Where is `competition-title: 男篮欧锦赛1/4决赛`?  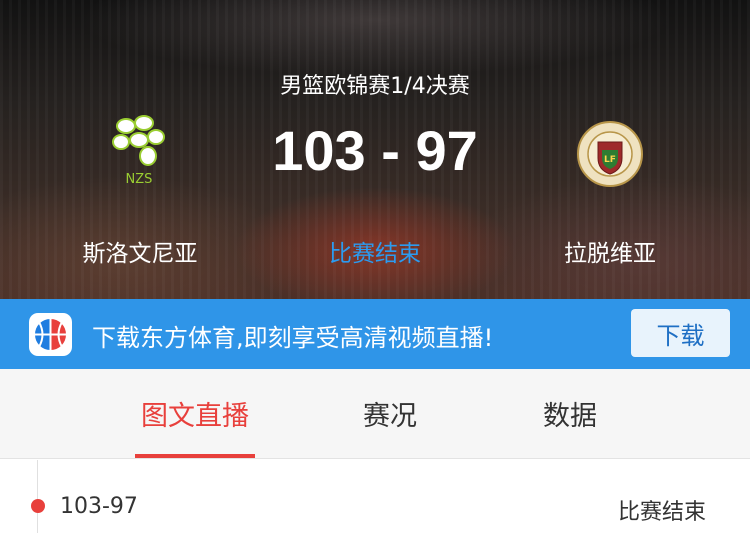
competition-title: 男篮欧锦赛1/4决赛 is located at coordinates (375, 86).